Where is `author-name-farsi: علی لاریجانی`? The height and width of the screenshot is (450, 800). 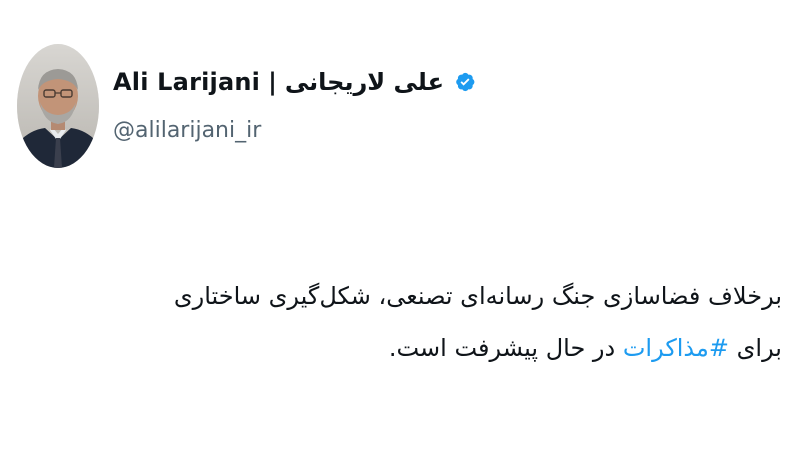
author-name-farsi: علی لاریجانی is located at coordinates (364, 82).